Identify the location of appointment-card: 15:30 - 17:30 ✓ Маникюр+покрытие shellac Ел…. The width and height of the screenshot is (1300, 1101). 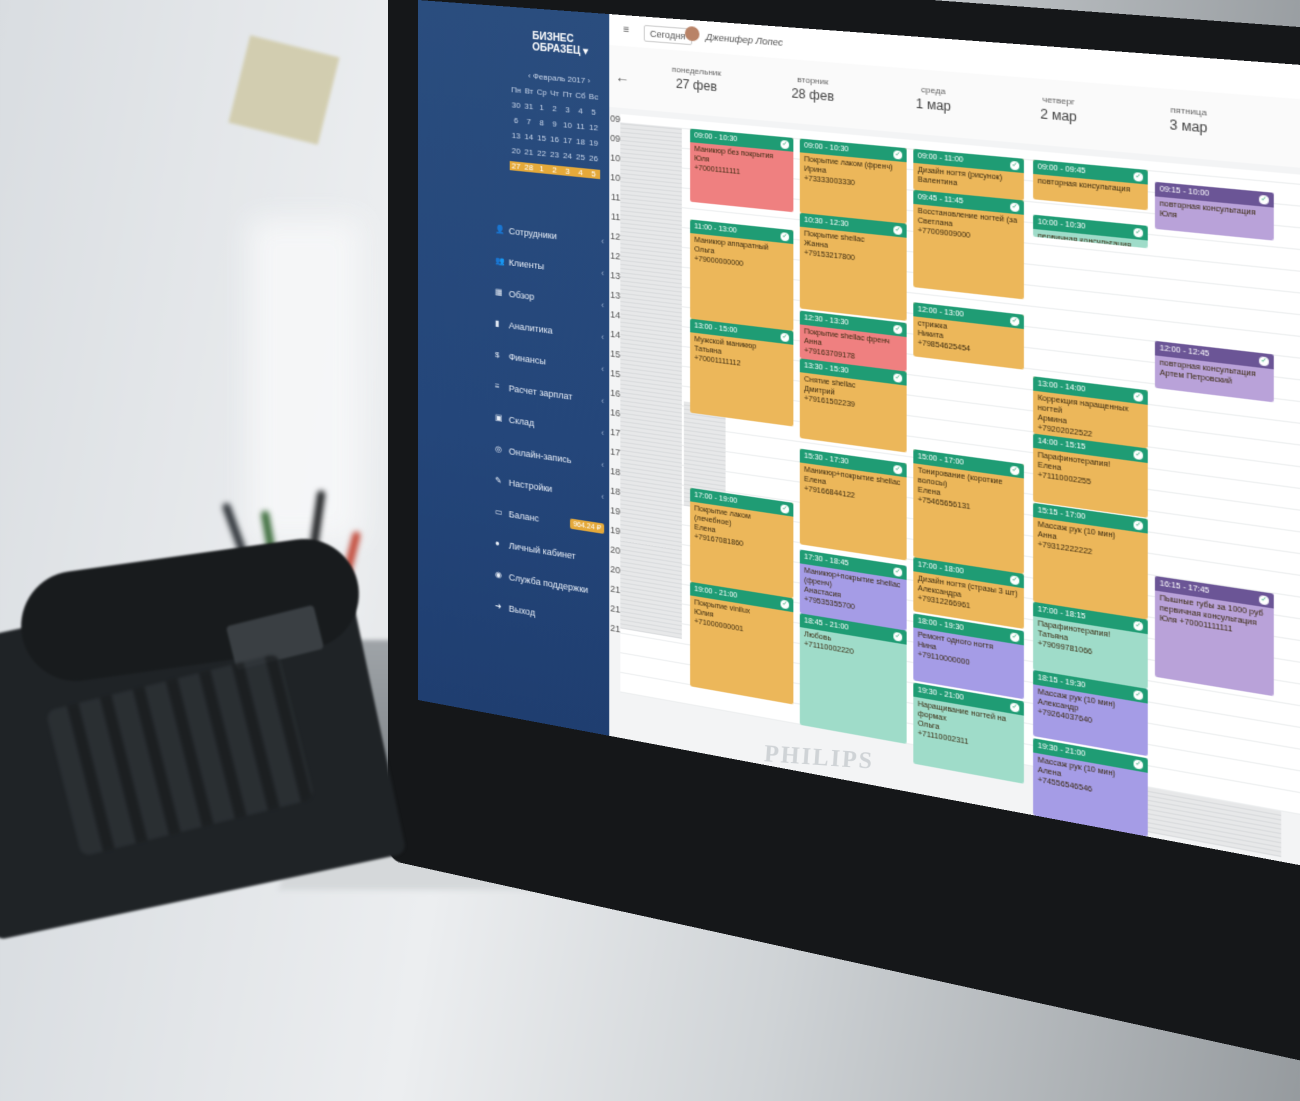
(853, 504).